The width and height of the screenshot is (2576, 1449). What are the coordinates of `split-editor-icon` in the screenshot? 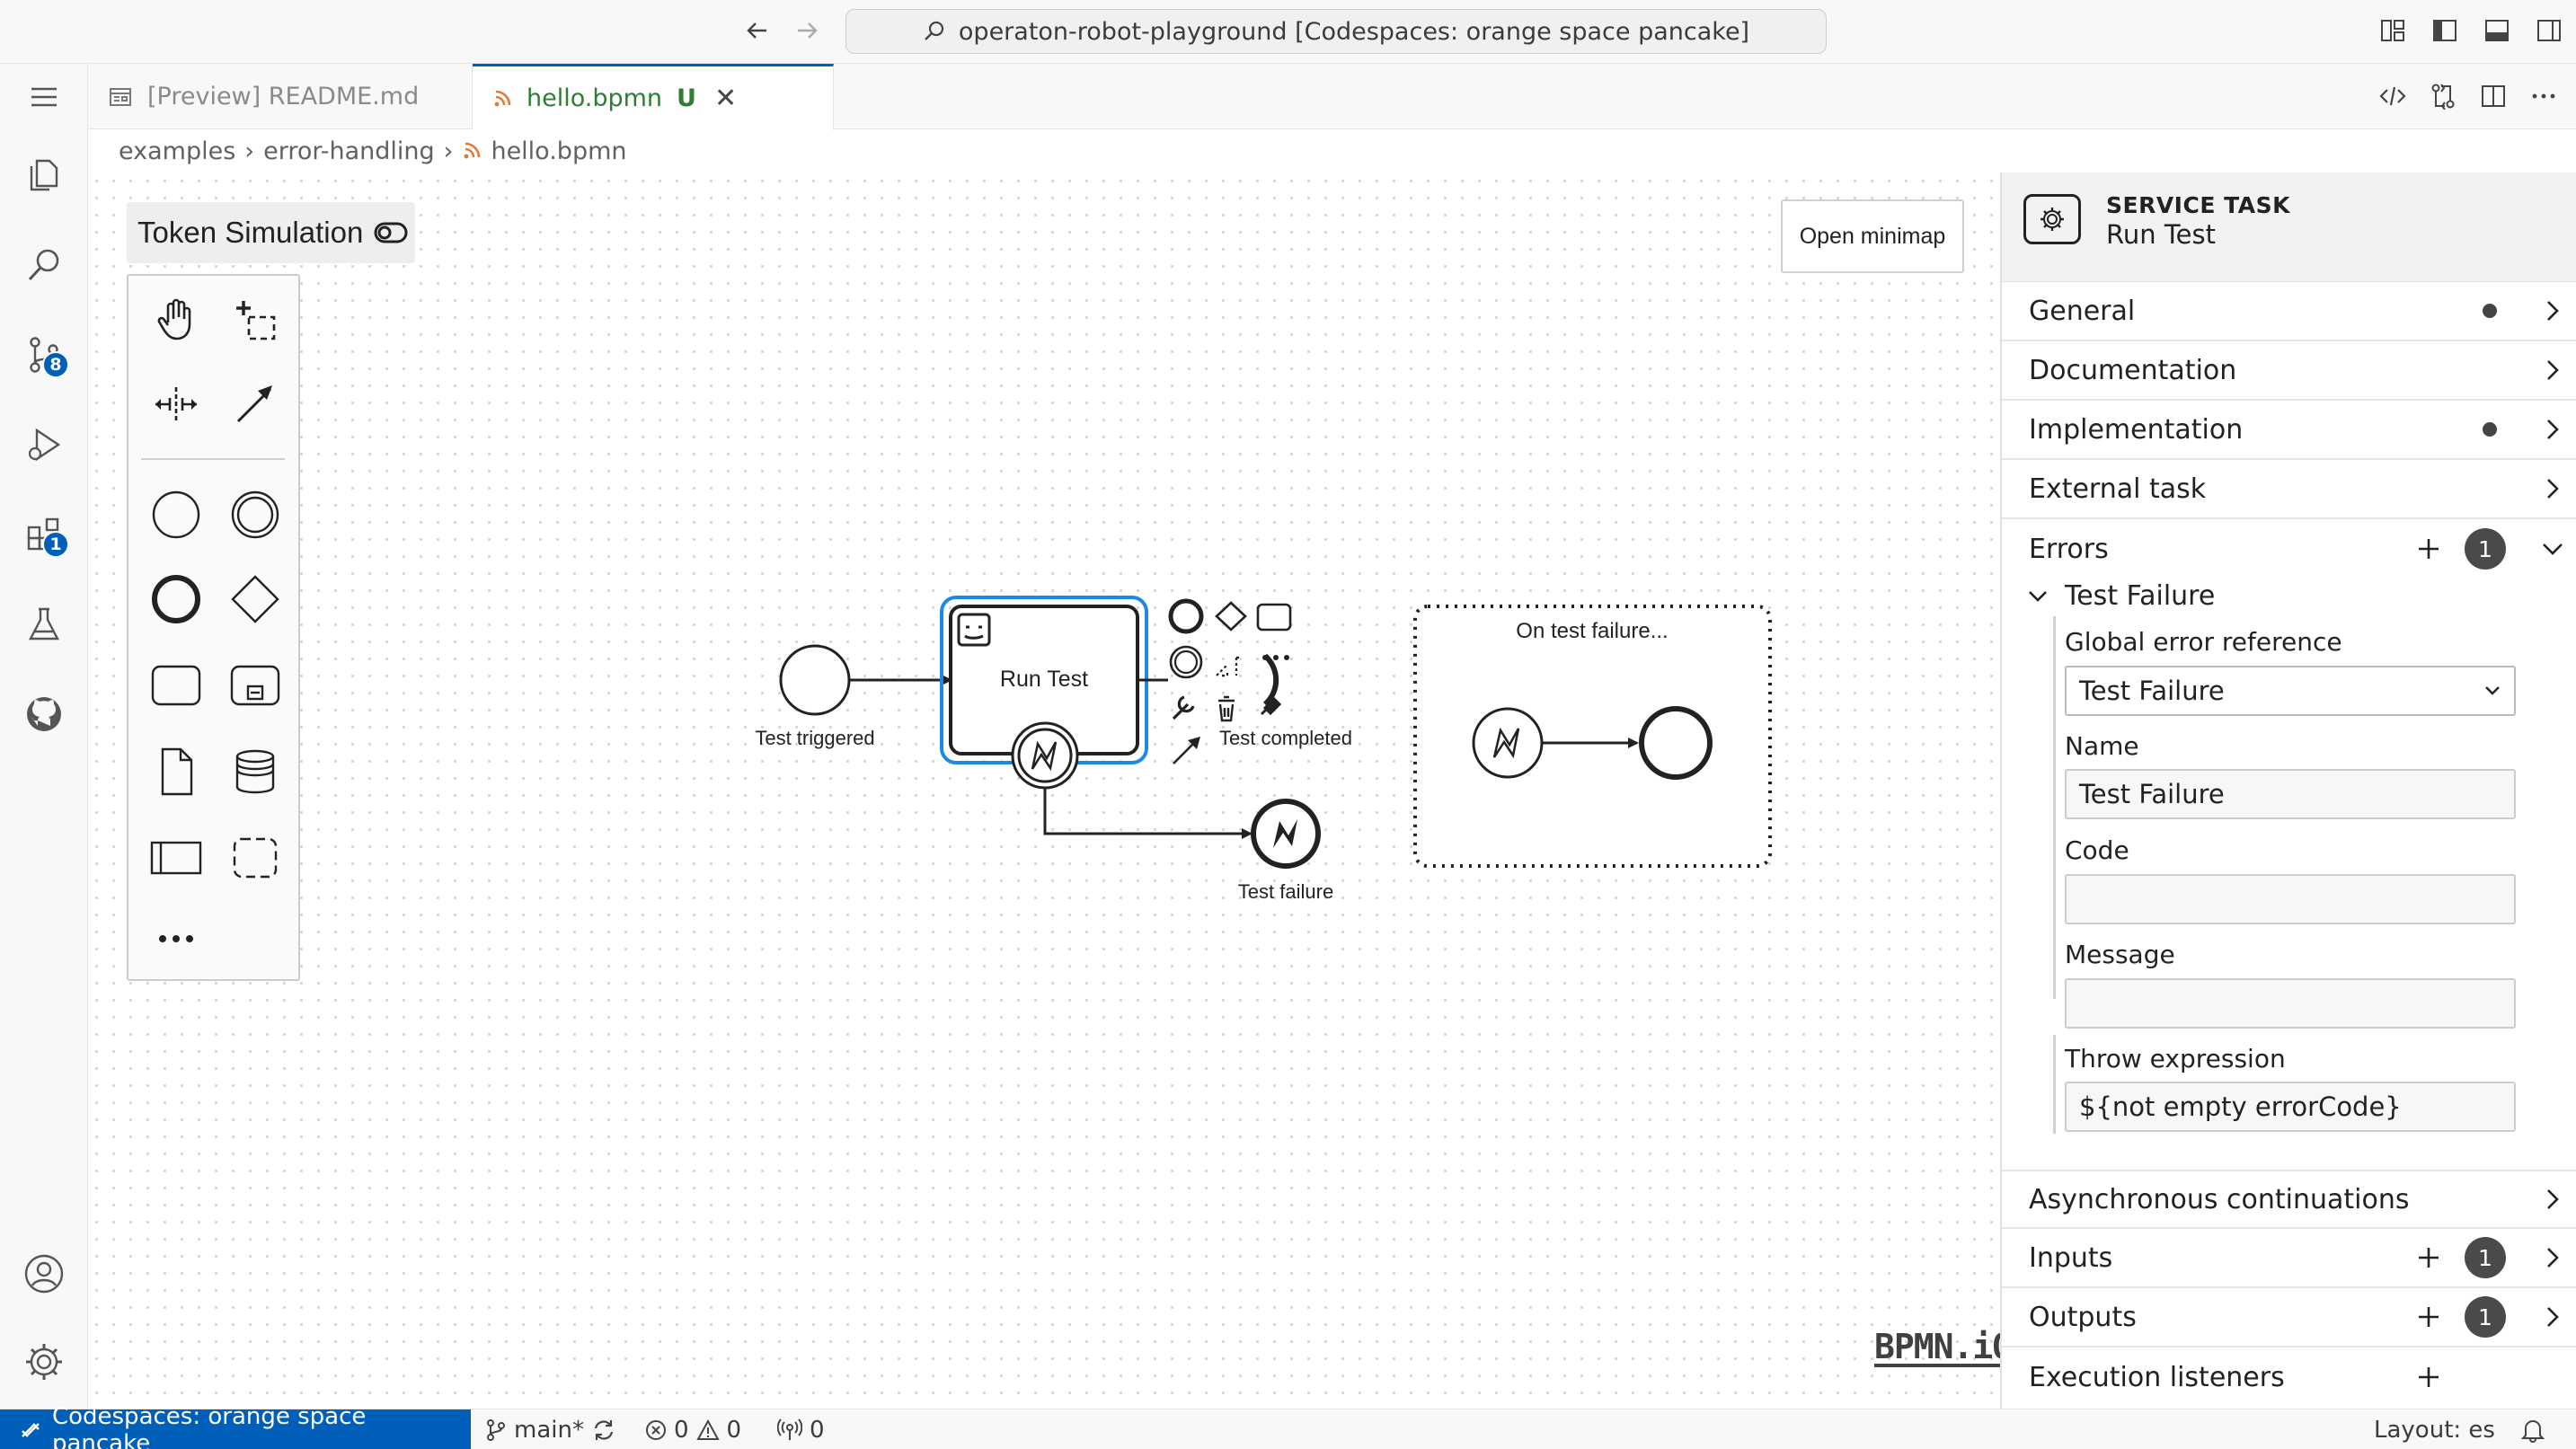 It's located at (2494, 96).